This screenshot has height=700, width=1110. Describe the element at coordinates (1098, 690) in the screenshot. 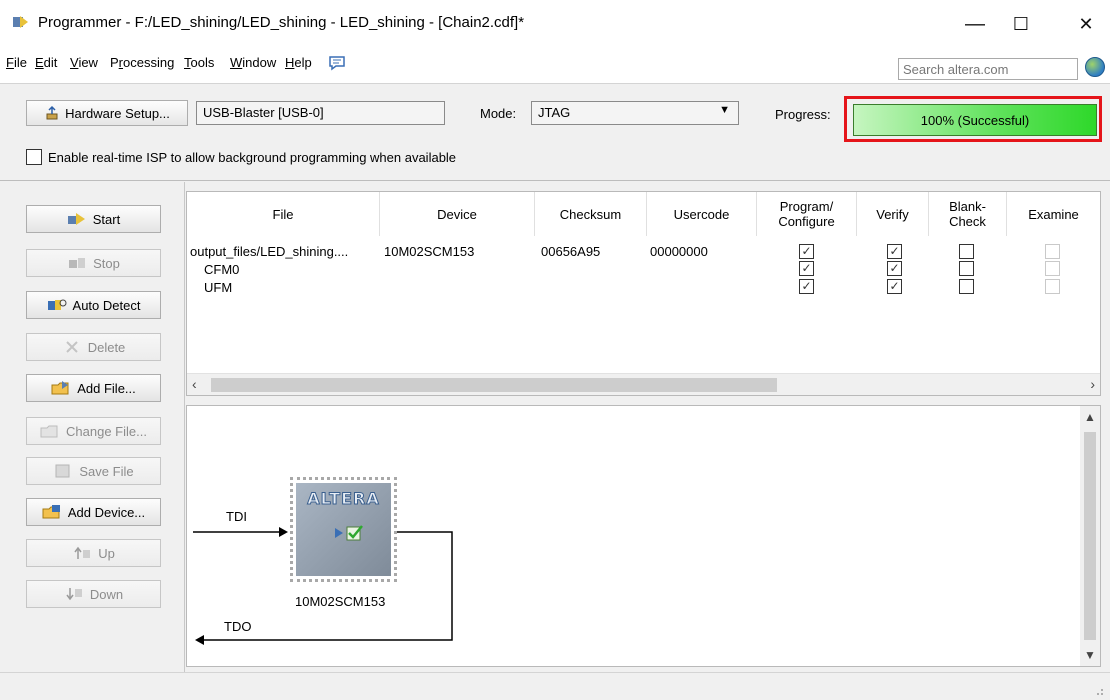

I see `resize-grip-icon` at that location.